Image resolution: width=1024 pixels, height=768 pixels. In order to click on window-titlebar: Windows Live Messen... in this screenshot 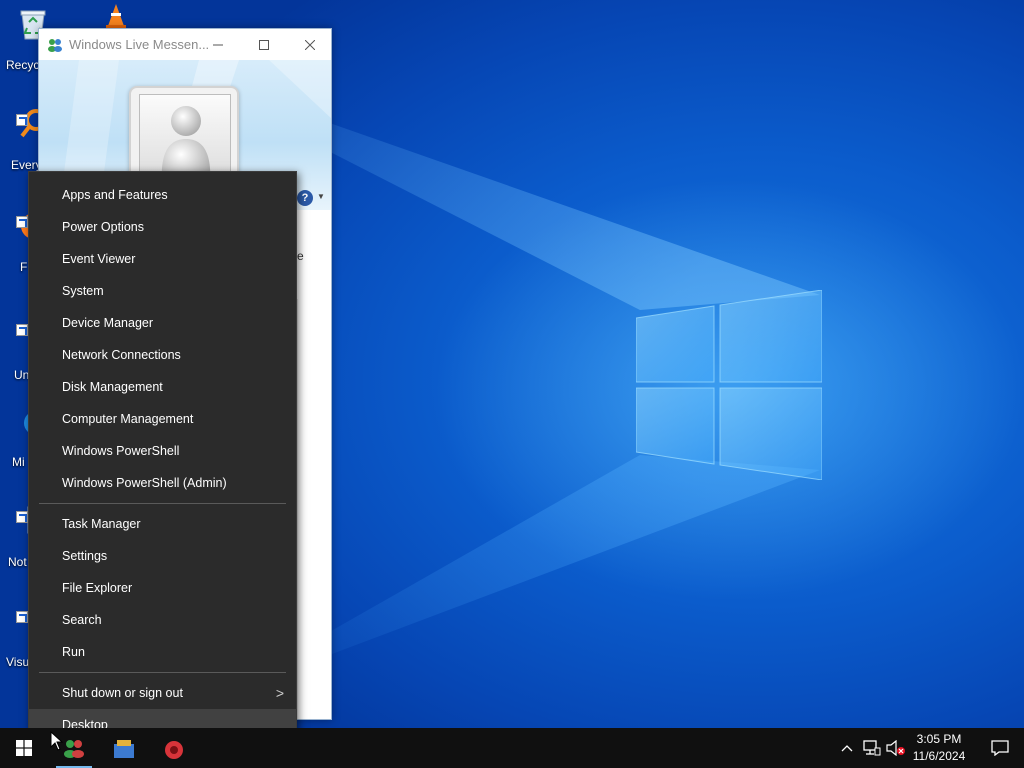, I will do `click(185, 44)`.